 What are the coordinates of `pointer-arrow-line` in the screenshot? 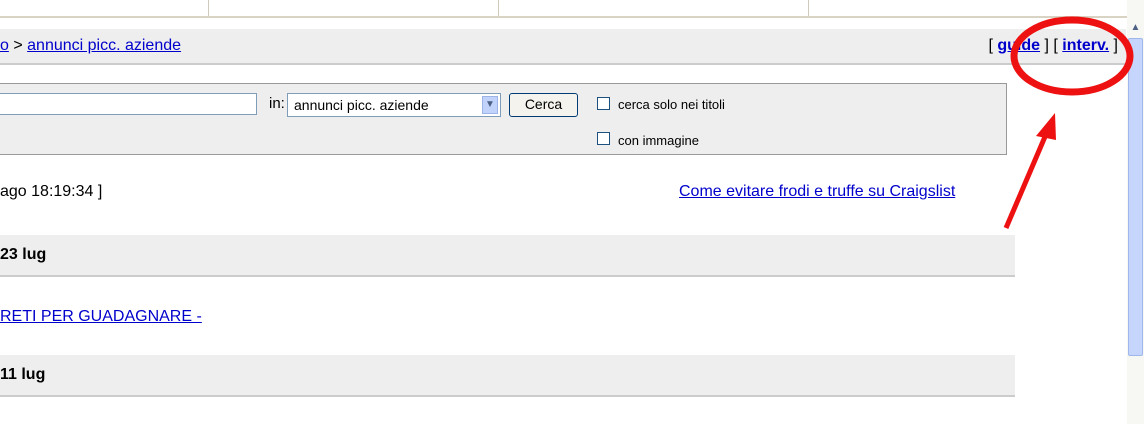 It's located at (1026, 180).